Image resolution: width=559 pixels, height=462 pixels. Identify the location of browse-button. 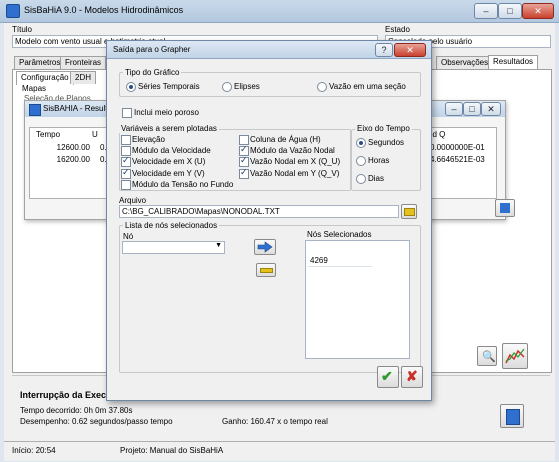
(409, 211).